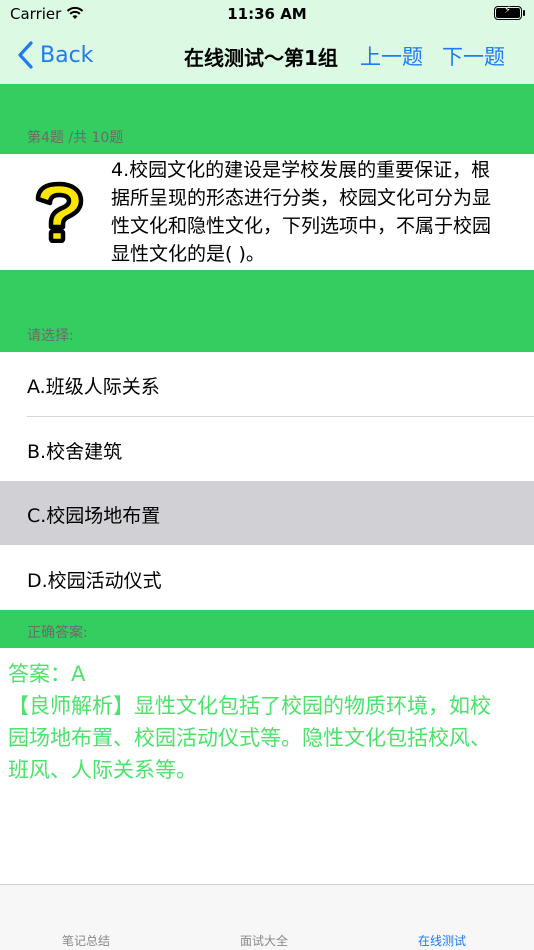 Image resolution: width=534 pixels, height=950 pixels. What do you see at coordinates (57, 633) in the screenshot?
I see `answer-header-label: 正确答案:` at bounding box center [57, 633].